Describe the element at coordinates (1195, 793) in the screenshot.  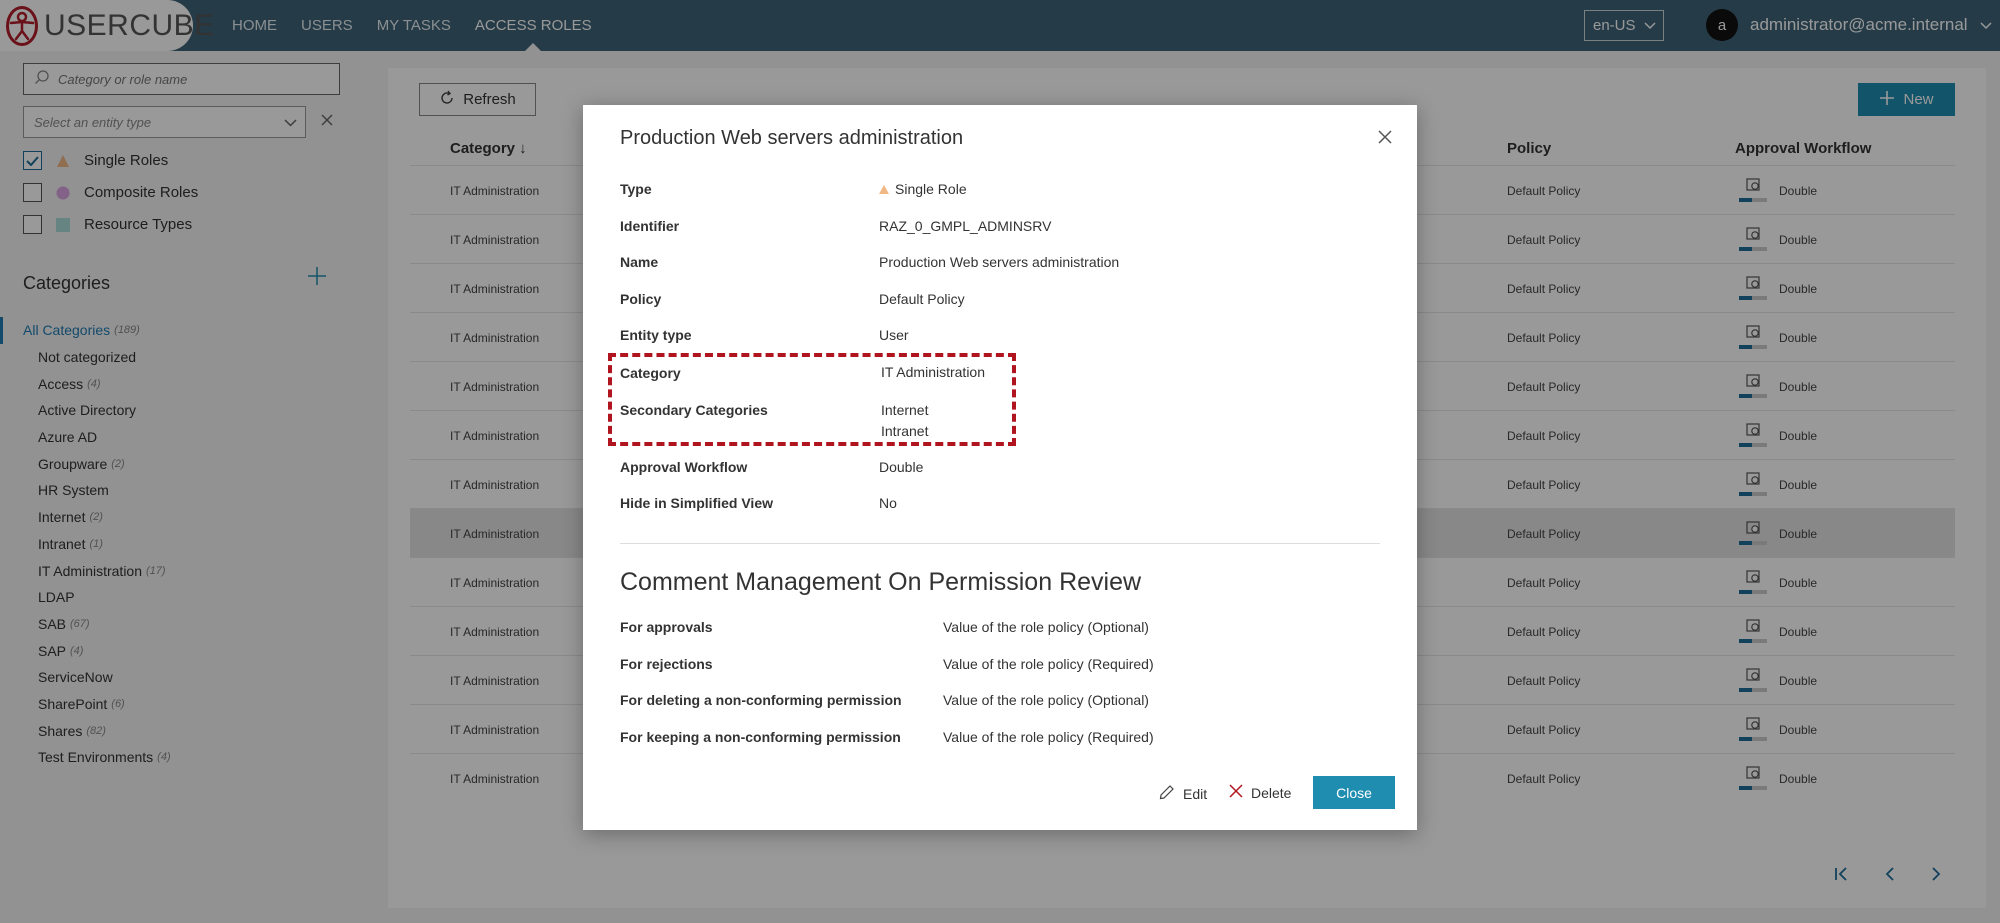
I see `edit-label: Edit` at that location.